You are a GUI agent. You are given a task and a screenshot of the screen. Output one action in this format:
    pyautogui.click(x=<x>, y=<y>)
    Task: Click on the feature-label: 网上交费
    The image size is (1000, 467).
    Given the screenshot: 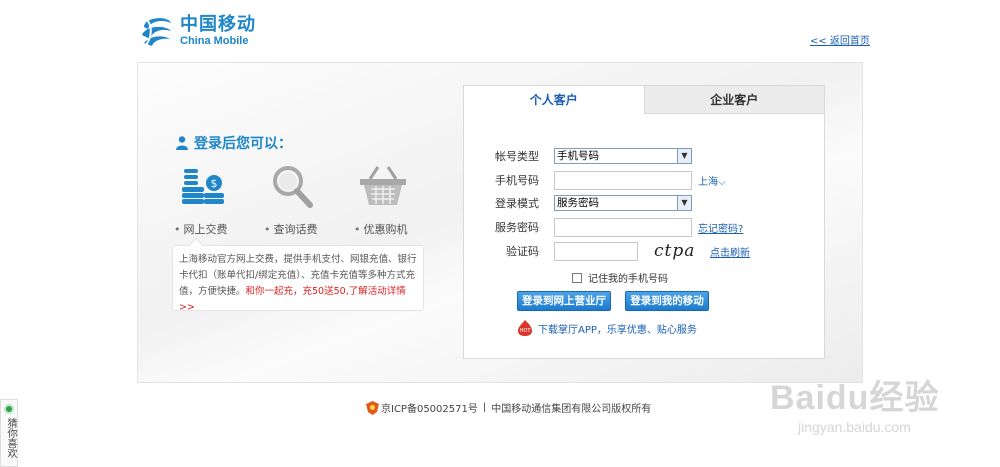 What is the action you would take?
    pyautogui.click(x=219, y=229)
    